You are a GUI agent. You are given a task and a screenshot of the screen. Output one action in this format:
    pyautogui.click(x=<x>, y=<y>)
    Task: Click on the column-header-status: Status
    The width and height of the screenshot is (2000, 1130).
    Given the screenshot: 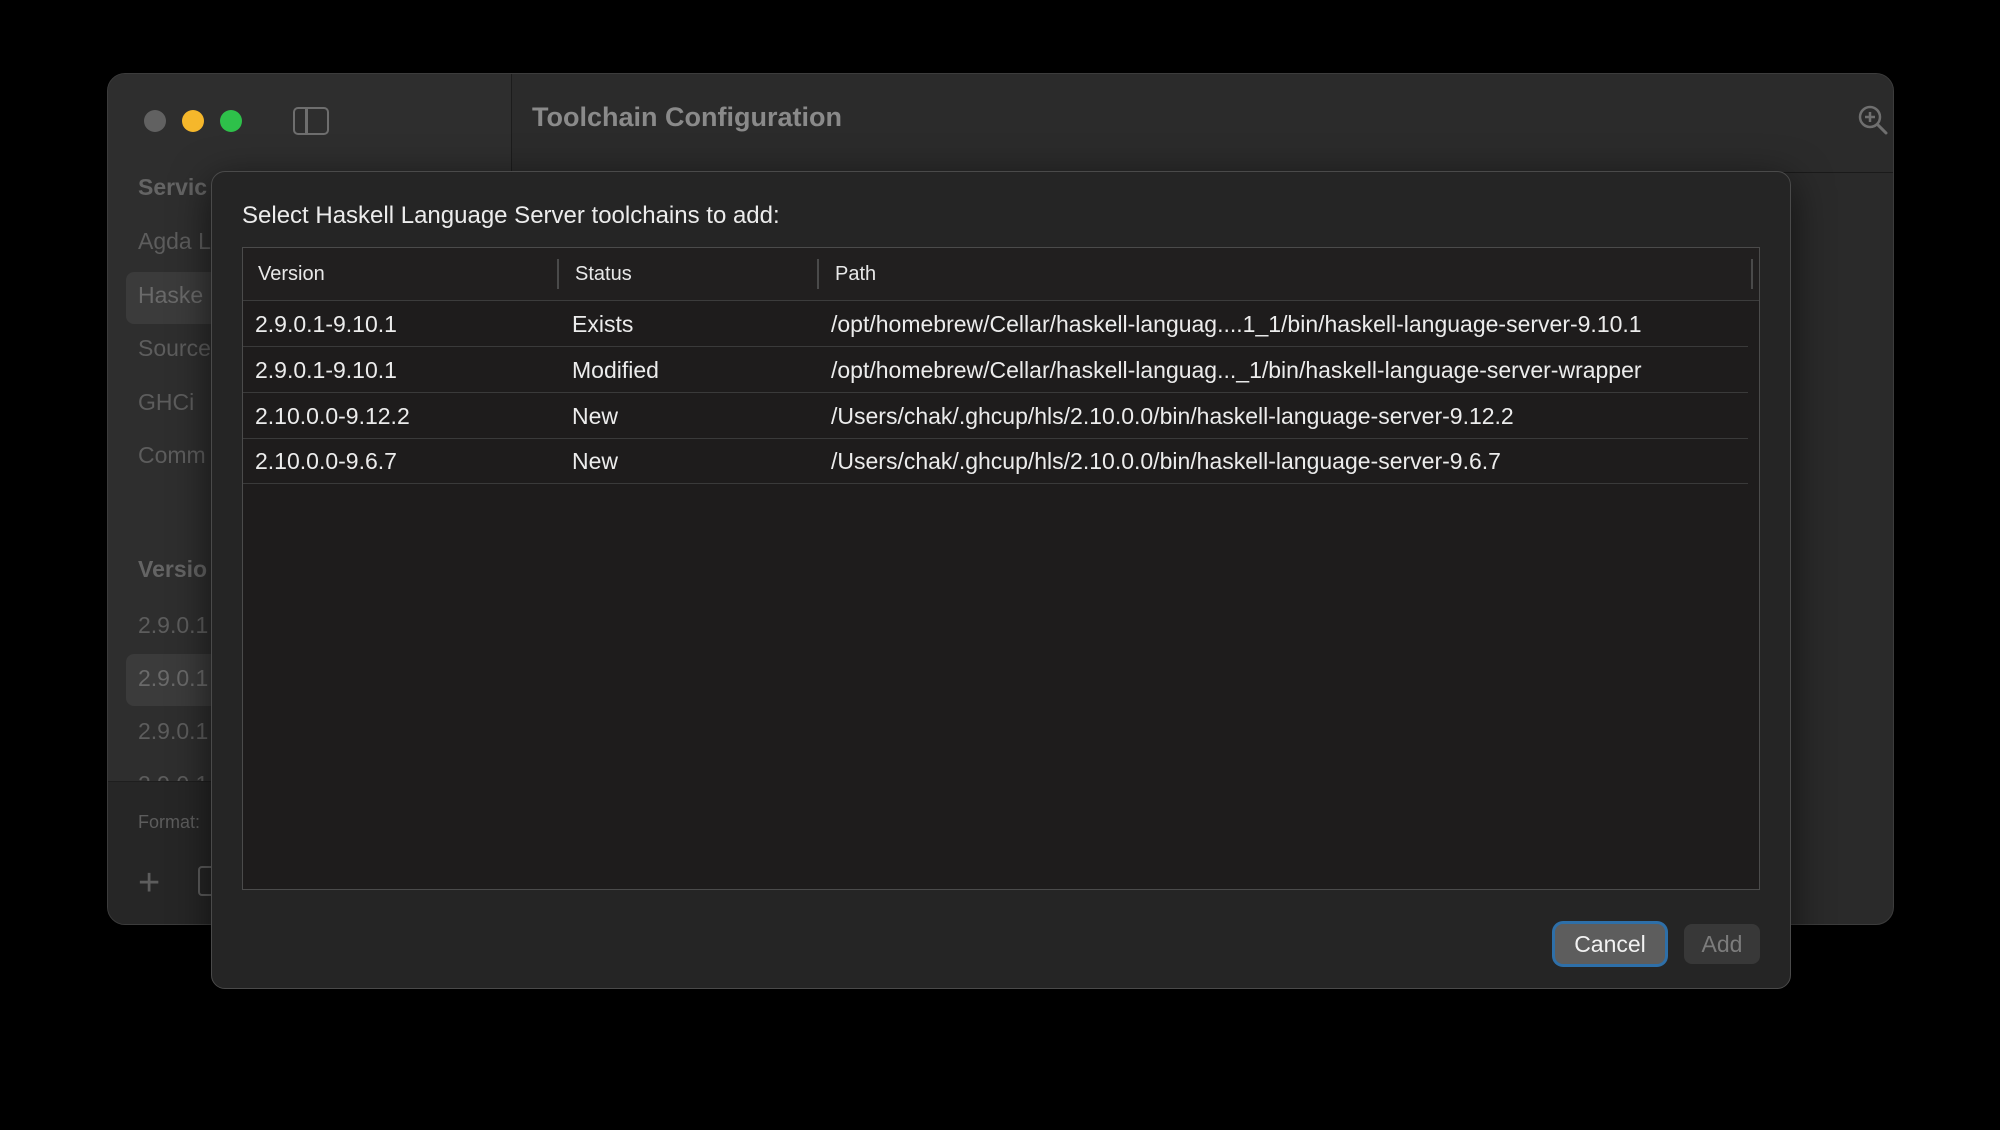 What is the action you would take?
    pyautogui.click(x=603, y=274)
    